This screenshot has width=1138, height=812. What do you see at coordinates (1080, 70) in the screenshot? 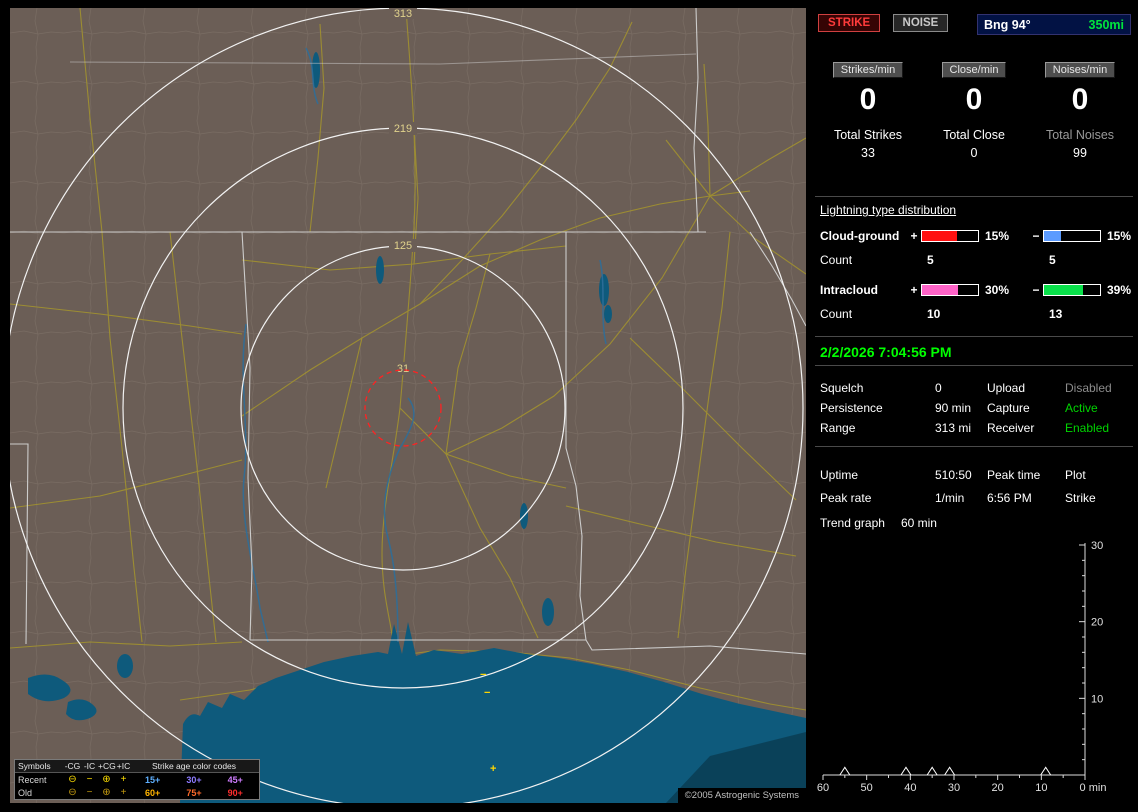
I see `noises-per-min-button: Noises/min` at bounding box center [1080, 70].